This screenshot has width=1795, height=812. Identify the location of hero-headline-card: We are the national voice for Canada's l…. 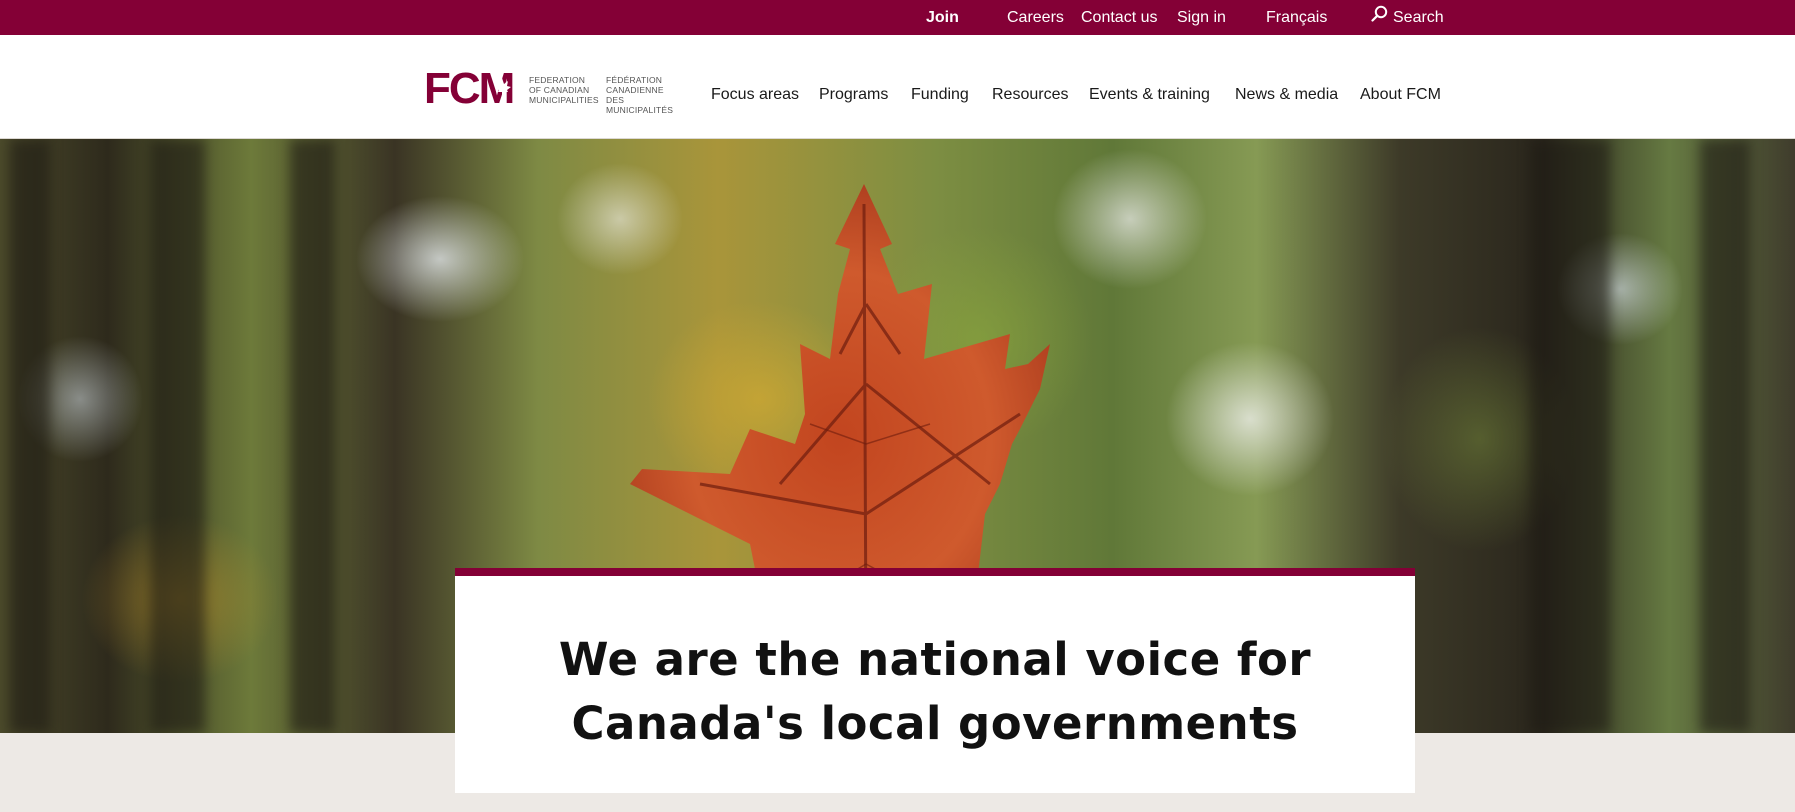
(935, 680).